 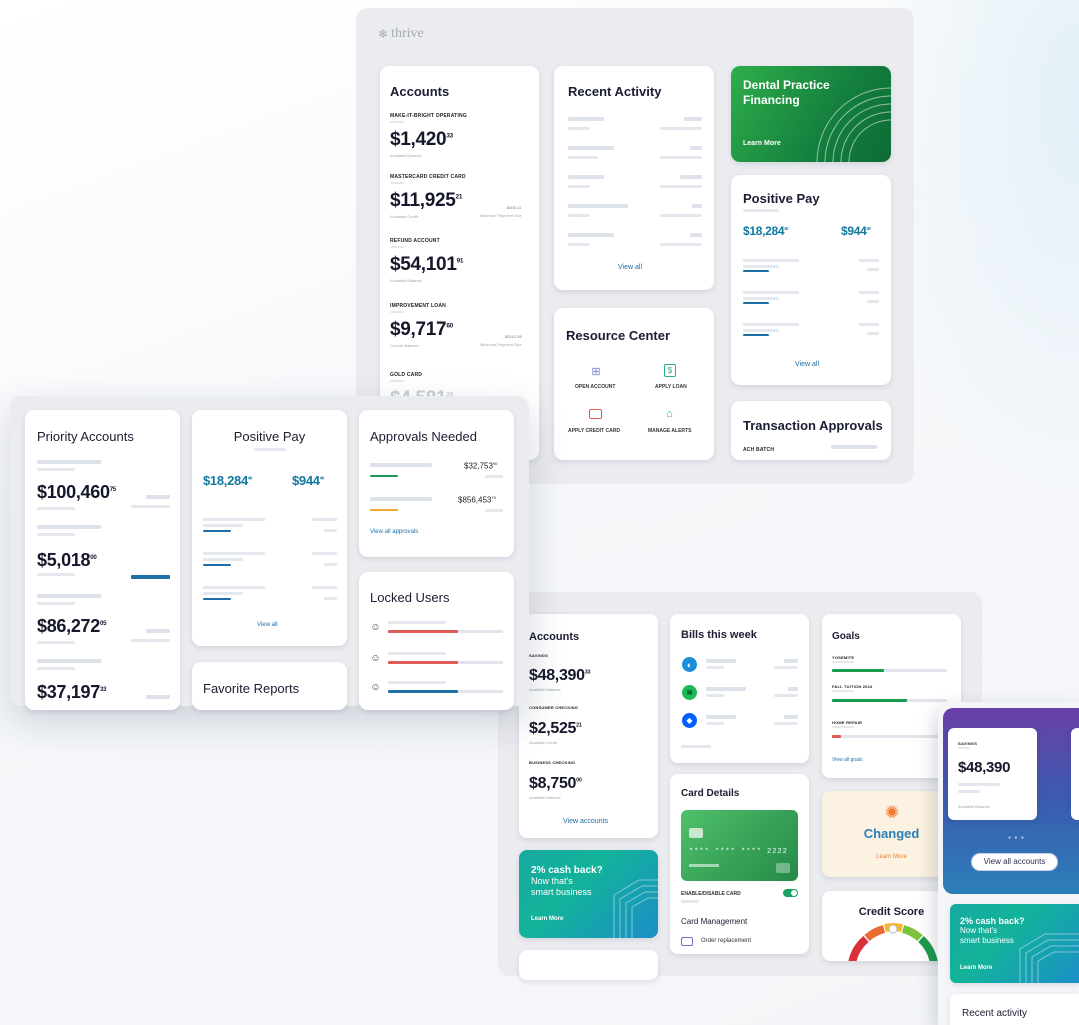 I want to click on recent-activity-title: Recent Activity, so click(x=615, y=91).